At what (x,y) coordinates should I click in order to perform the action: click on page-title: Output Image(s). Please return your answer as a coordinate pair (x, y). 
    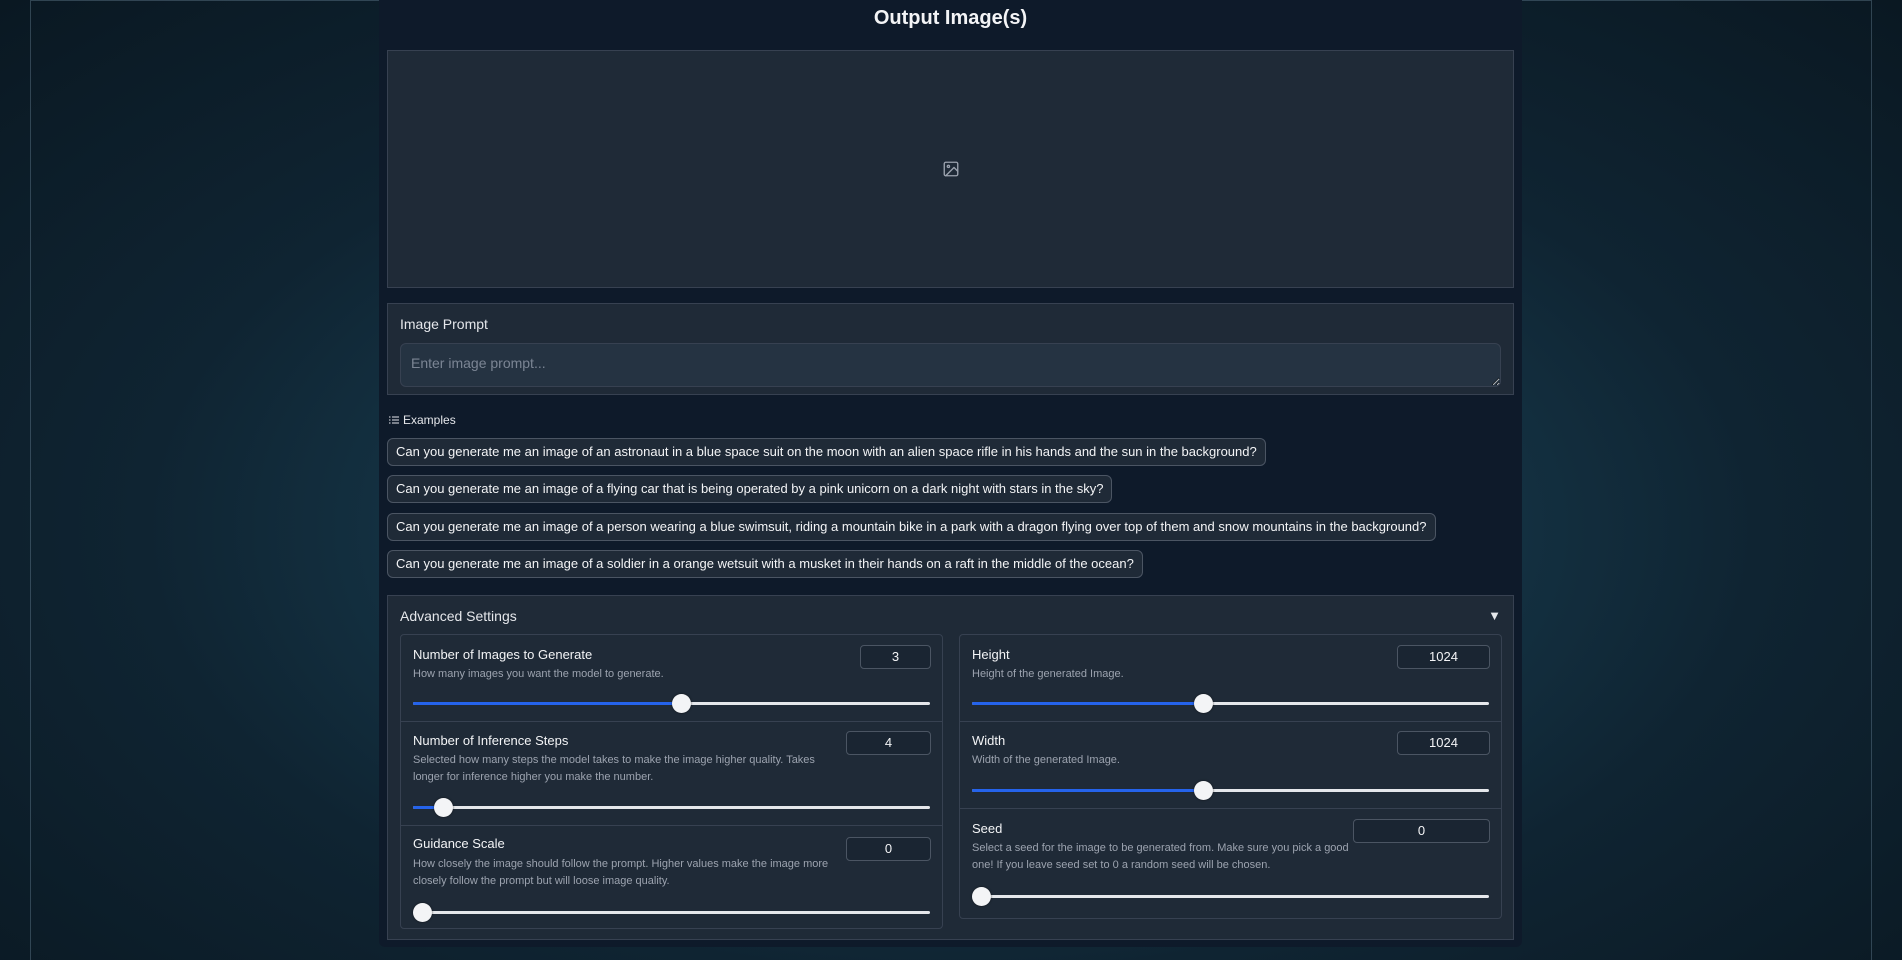
    Looking at the image, I should click on (950, 18).